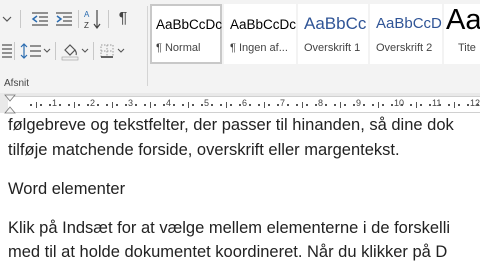 This screenshot has height=262, width=480. Describe the element at coordinates (437, 103) in the screenshot. I see `ruler-number: 11` at that location.